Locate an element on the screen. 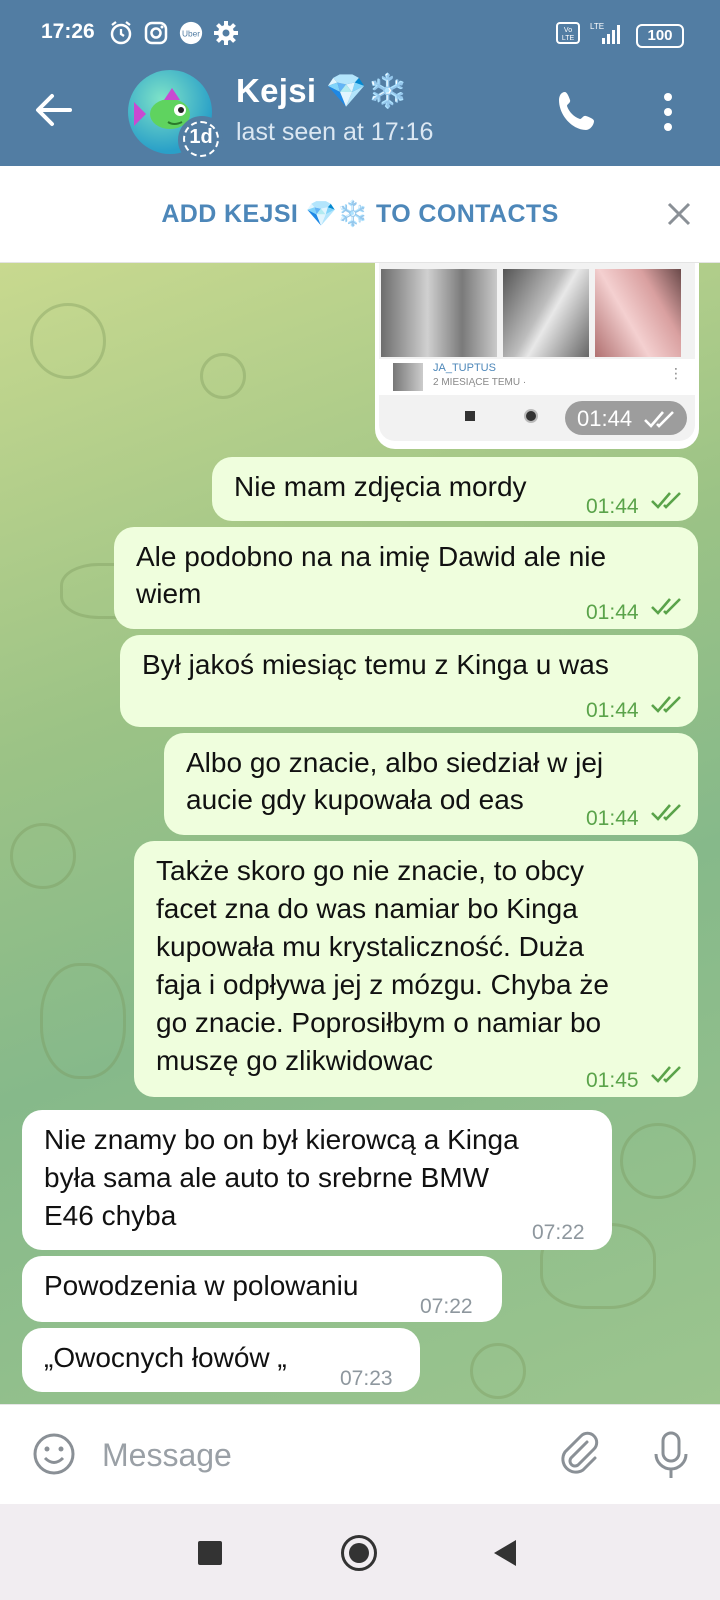 This screenshot has width=720, height=1600. instagram-icon is located at coordinates (156, 33).